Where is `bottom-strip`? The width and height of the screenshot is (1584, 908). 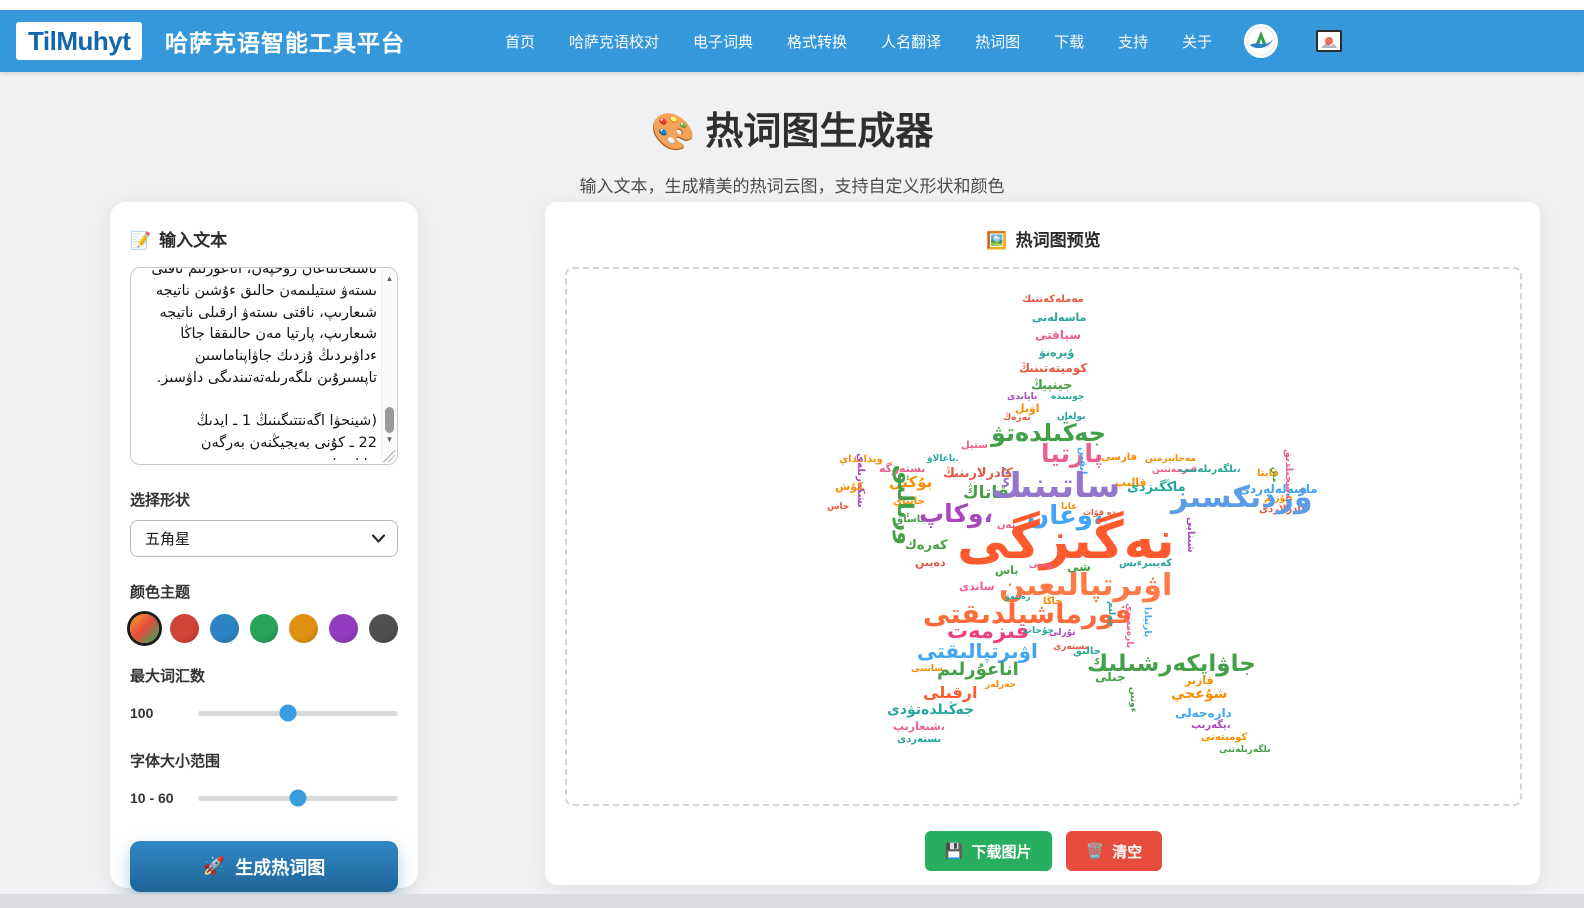
bottom-strip is located at coordinates (792, 901).